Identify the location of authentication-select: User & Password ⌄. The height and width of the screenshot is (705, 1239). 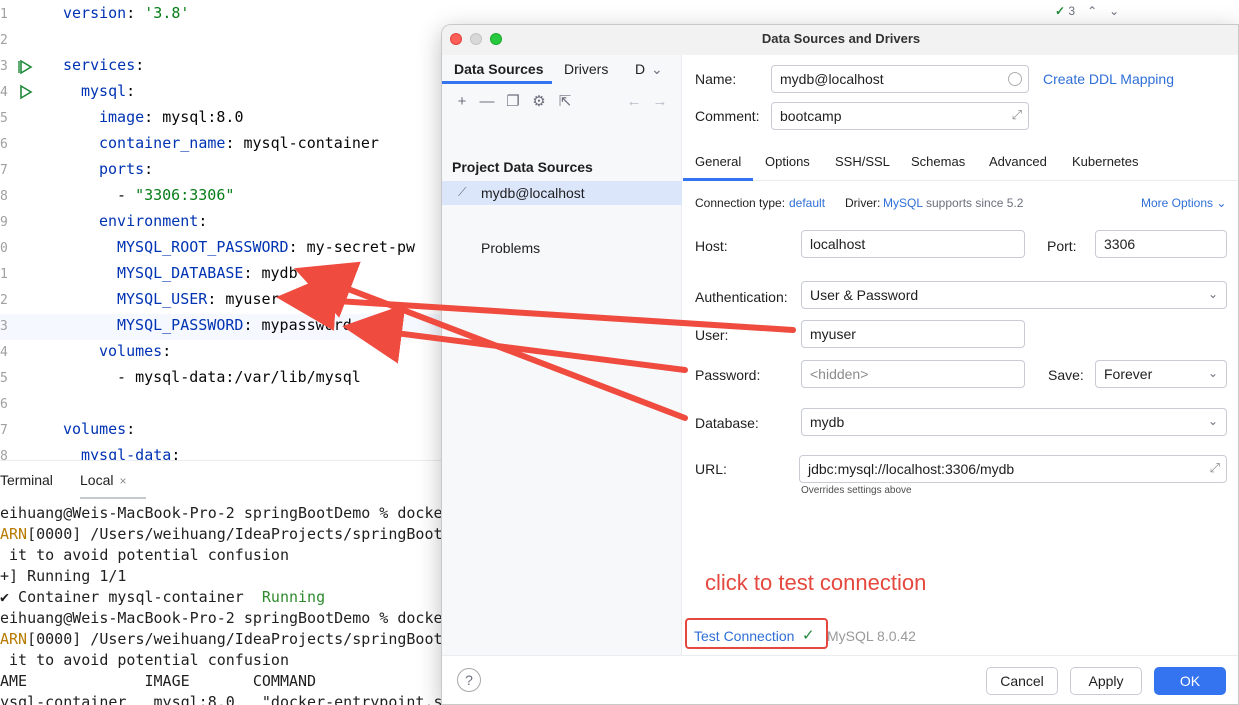
(1014, 295).